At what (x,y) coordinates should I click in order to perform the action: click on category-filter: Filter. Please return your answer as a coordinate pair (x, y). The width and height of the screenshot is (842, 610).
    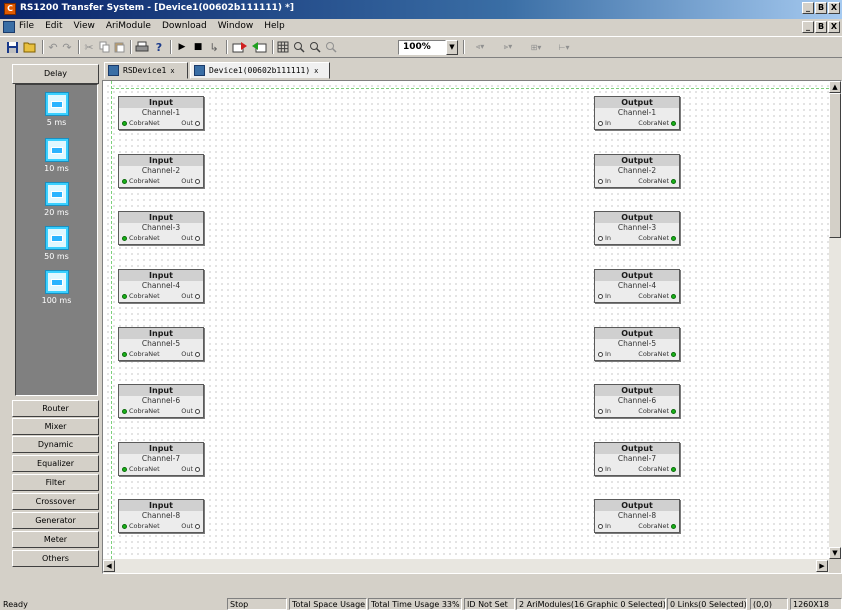
    Looking at the image, I should click on (55, 482).